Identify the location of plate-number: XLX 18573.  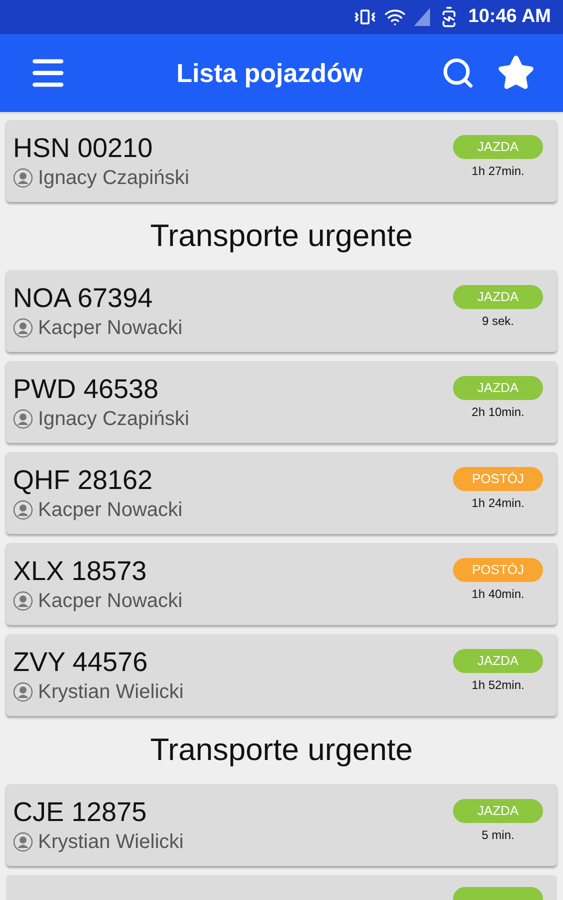
(80, 571).